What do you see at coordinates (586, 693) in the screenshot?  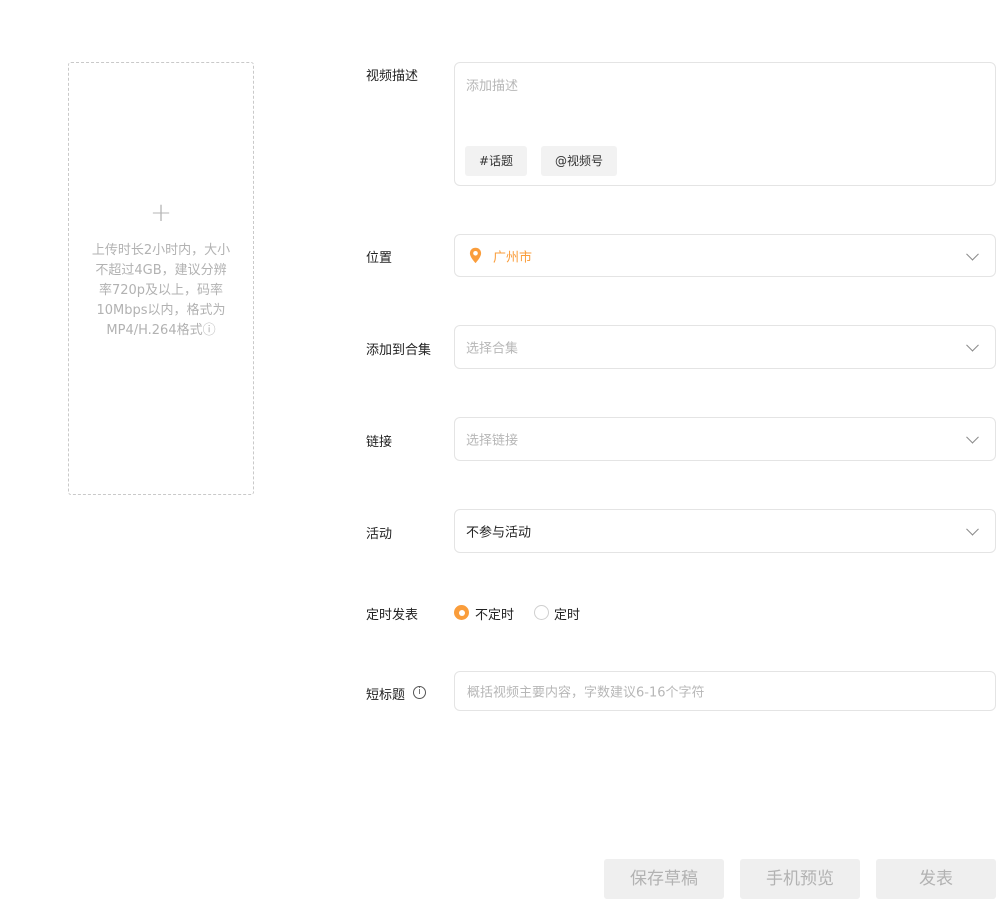 I see `short-title-placeholder: 概括视频主要内容，字数建议6-16个字符` at bounding box center [586, 693].